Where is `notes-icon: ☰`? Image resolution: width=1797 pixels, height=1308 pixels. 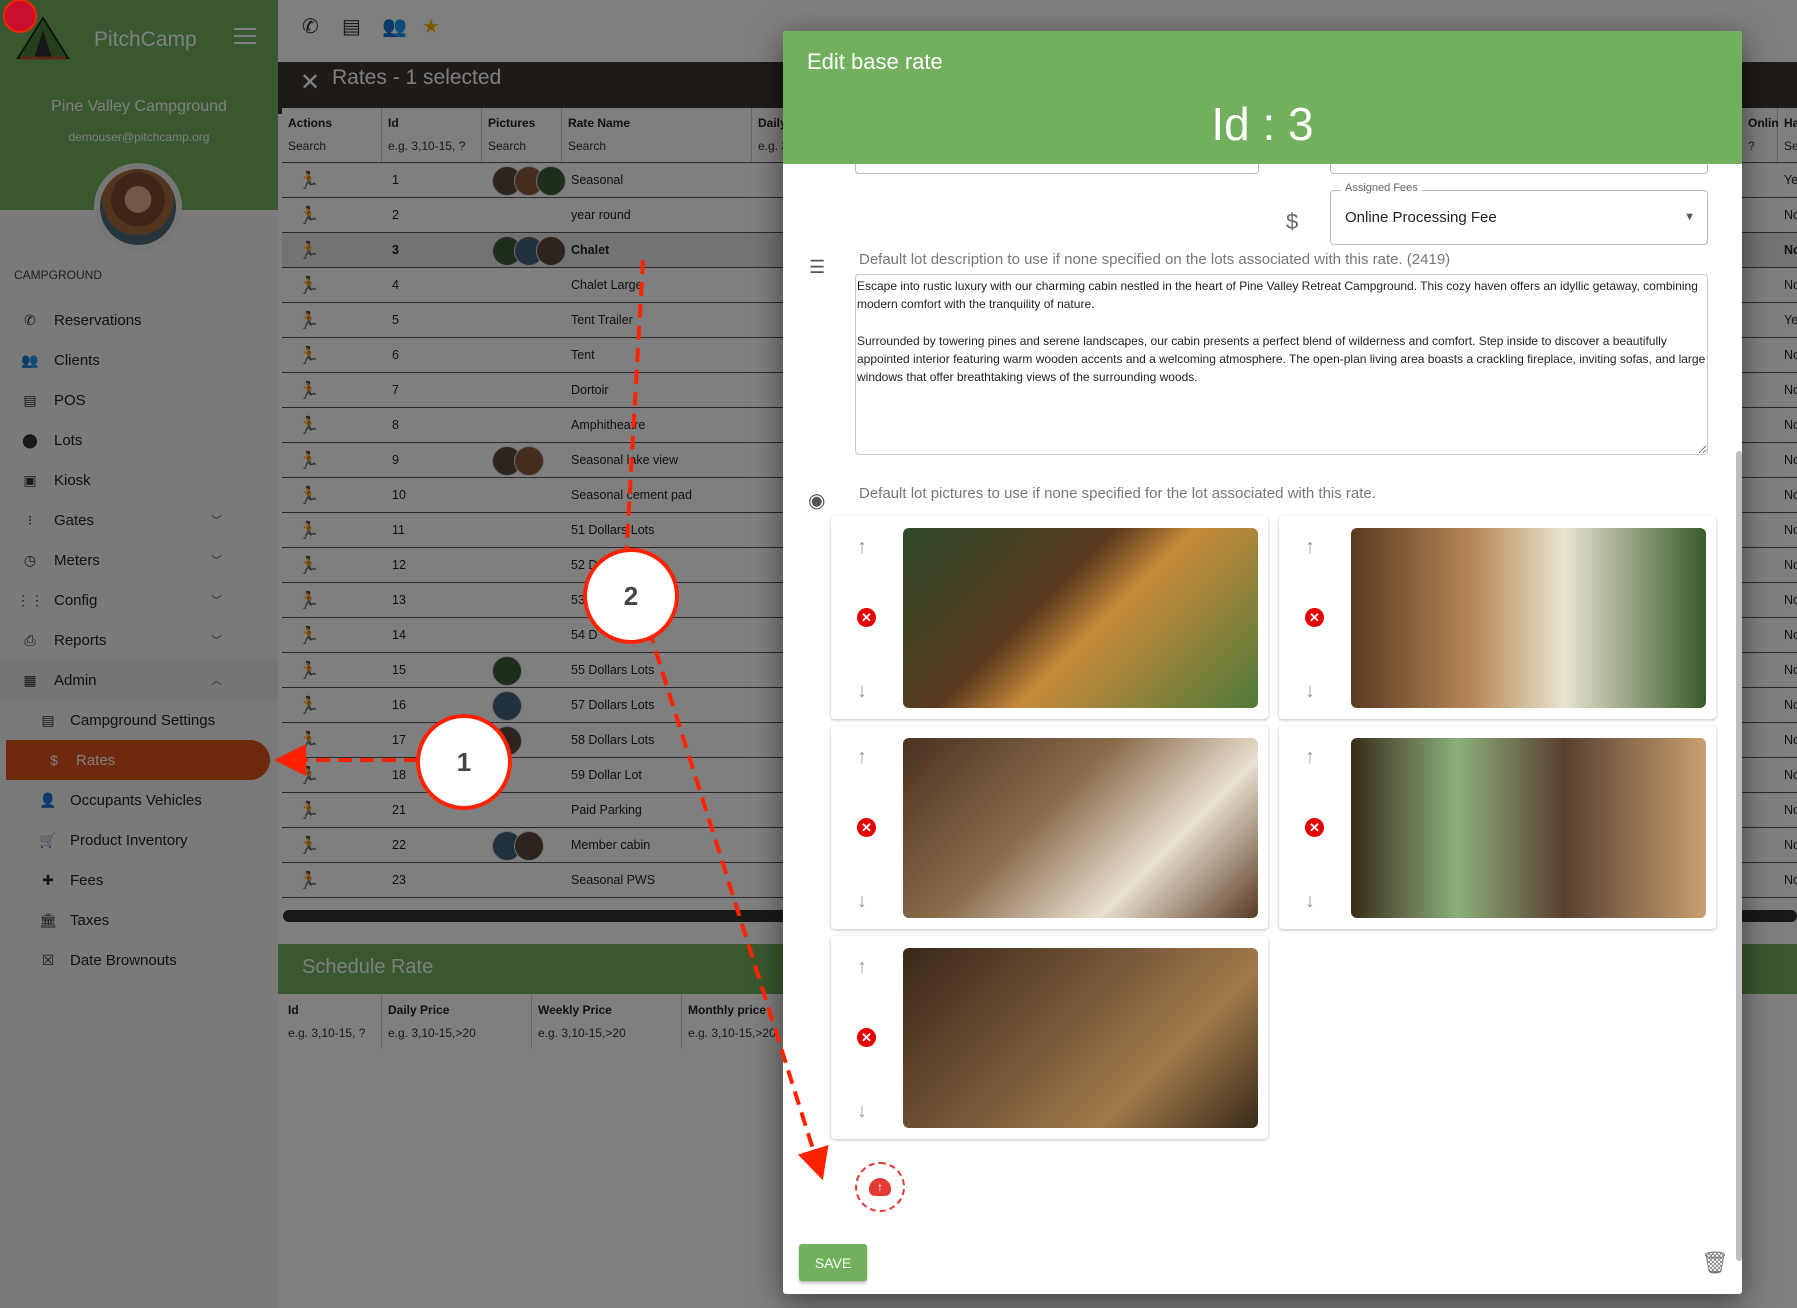 notes-icon: ☰ is located at coordinates (817, 267).